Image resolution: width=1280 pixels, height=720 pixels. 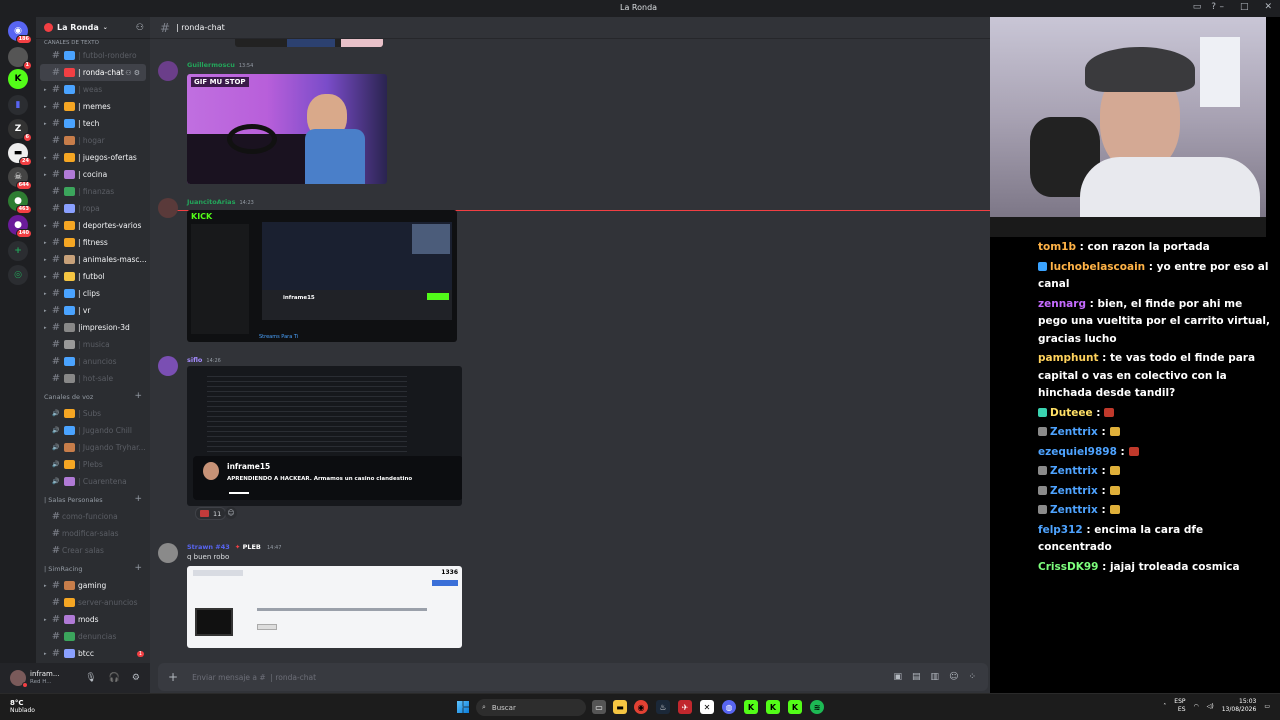 I want to click on server-icon: 1, so click(x=20, y=58).